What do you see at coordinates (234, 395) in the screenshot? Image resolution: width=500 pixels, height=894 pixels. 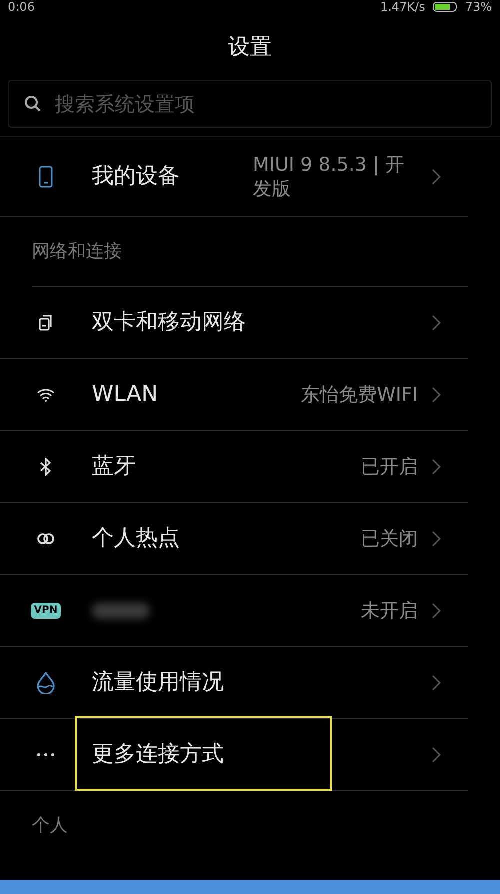 I see `settings-row: WLAN 东怡免费WIFI` at bounding box center [234, 395].